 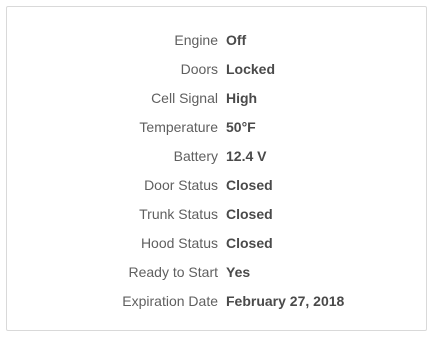 What do you see at coordinates (249, 243) in the screenshot?
I see `hood-status-value: Closed` at bounding box center [249, 243].